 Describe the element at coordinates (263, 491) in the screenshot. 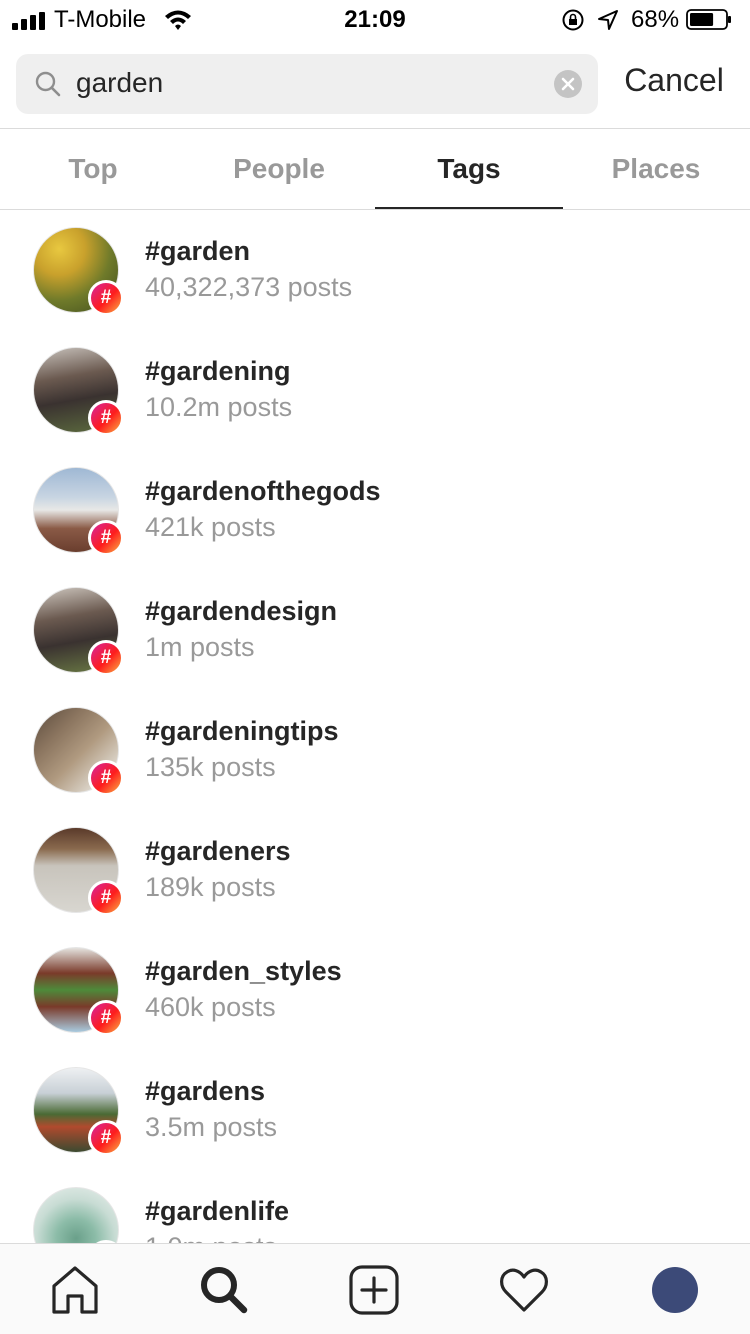

I see `hashtag-name: #gardenofthegods` at that location.